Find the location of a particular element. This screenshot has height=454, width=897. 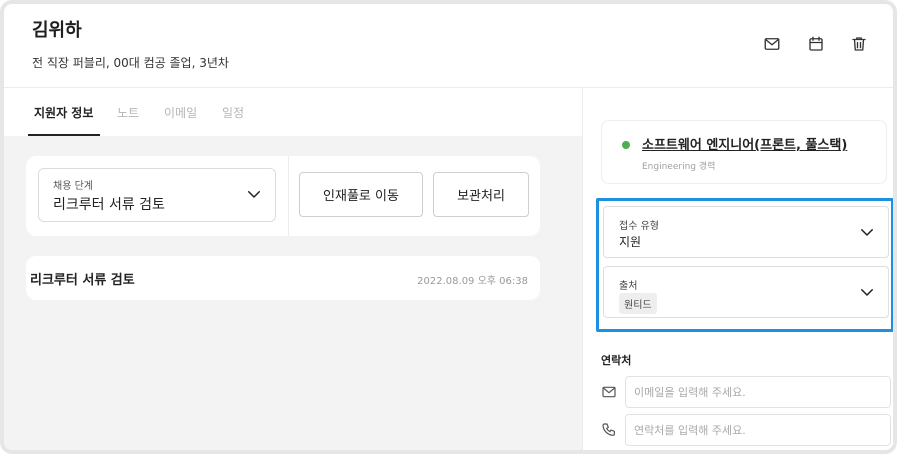

tab-schedule: 일정 is located at coordinates (233, 112).